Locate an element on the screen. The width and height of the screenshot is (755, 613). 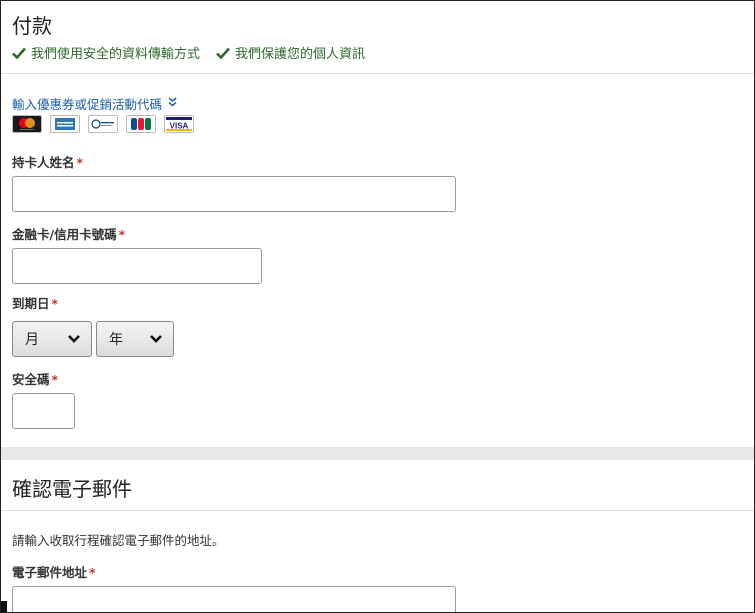
secure-transfer-text: 我們使用安全的資料傳輸方式 is located at coordinates (116, 54).